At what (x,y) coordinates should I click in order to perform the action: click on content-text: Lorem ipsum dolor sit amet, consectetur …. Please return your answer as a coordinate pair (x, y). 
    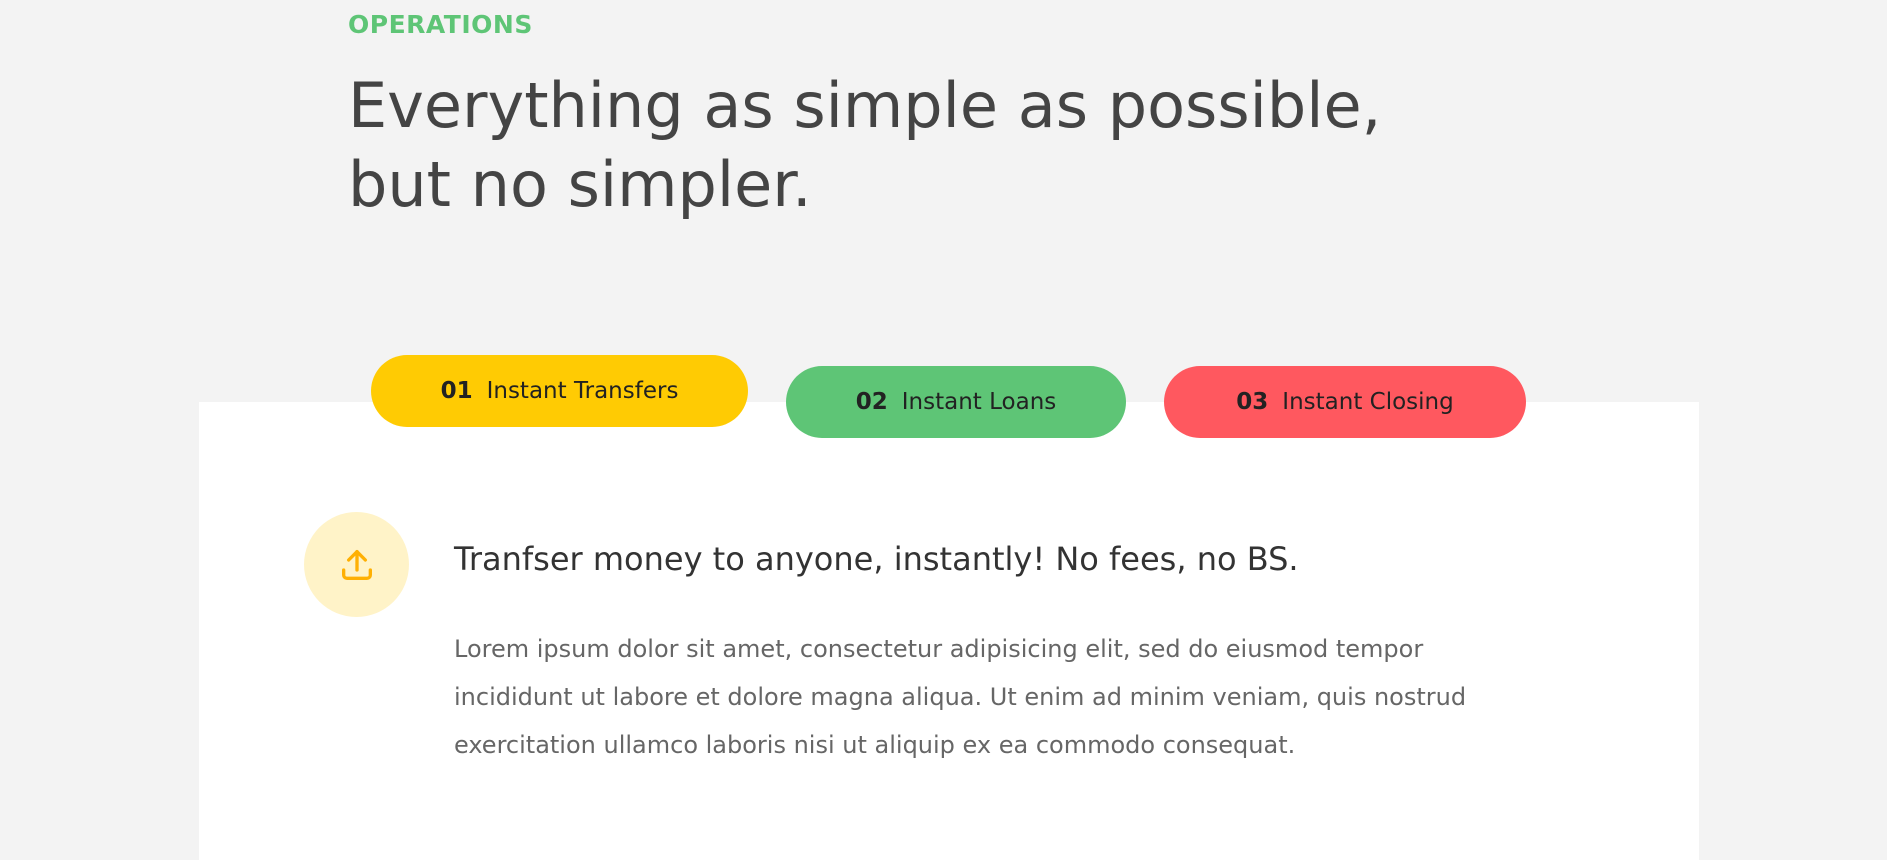
    Looking at the image, I should click on (960, 697).